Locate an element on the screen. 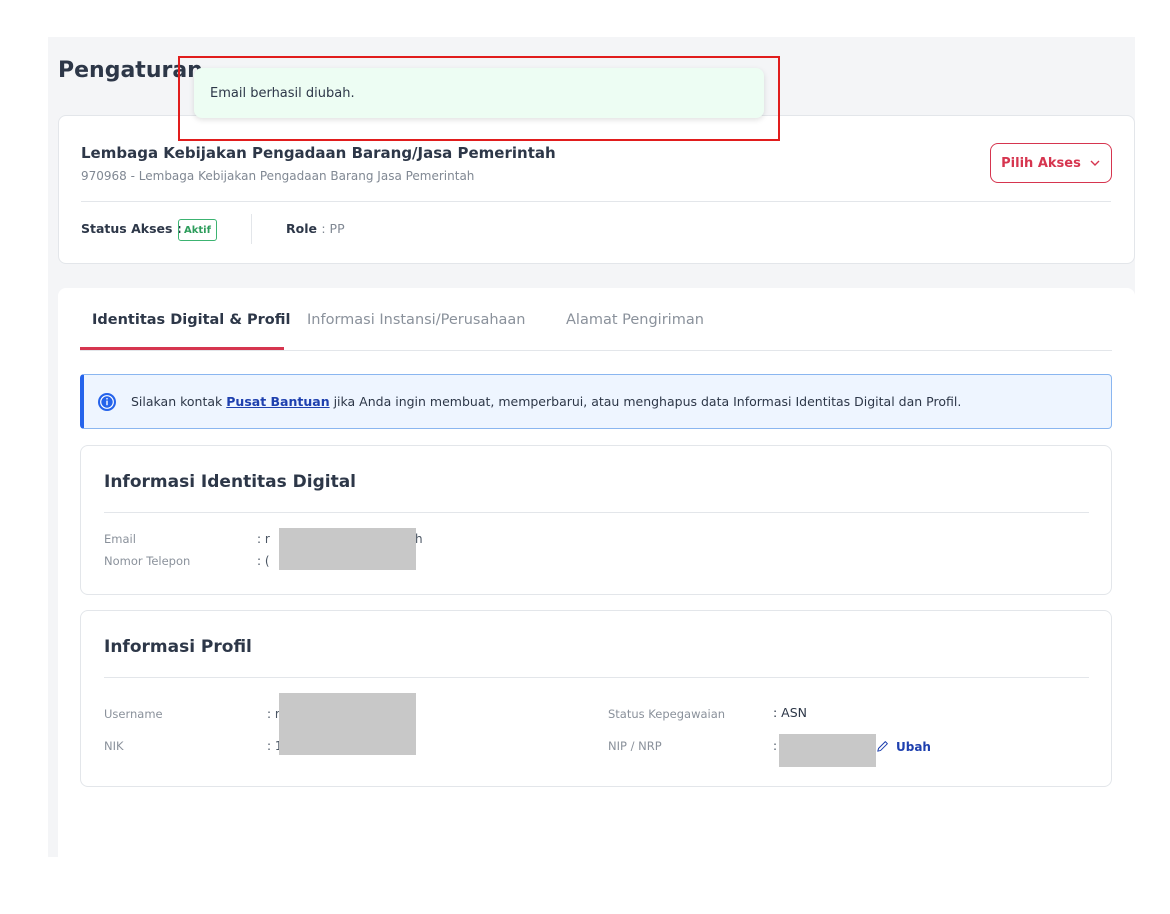 The image size is (1170, 914). tab-informasi-instansi: Informasi Instansi/Perusahaan is located at coordinates (416, 320).